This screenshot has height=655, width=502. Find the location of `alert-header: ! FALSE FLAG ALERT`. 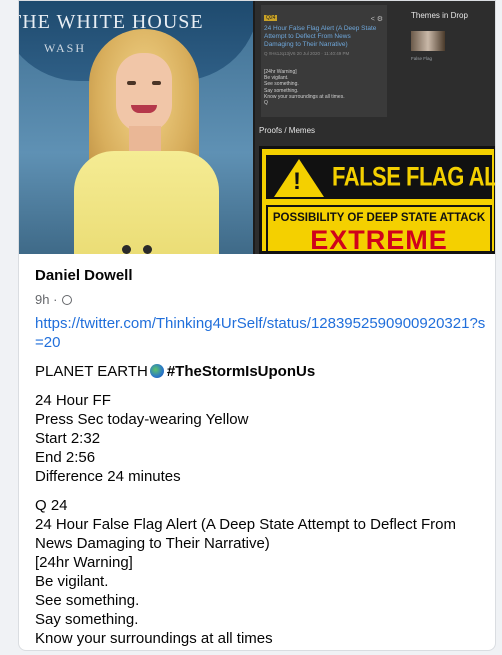

alert-header: ! FALSE FLAG ALERT is located at coordinates (380, 177).